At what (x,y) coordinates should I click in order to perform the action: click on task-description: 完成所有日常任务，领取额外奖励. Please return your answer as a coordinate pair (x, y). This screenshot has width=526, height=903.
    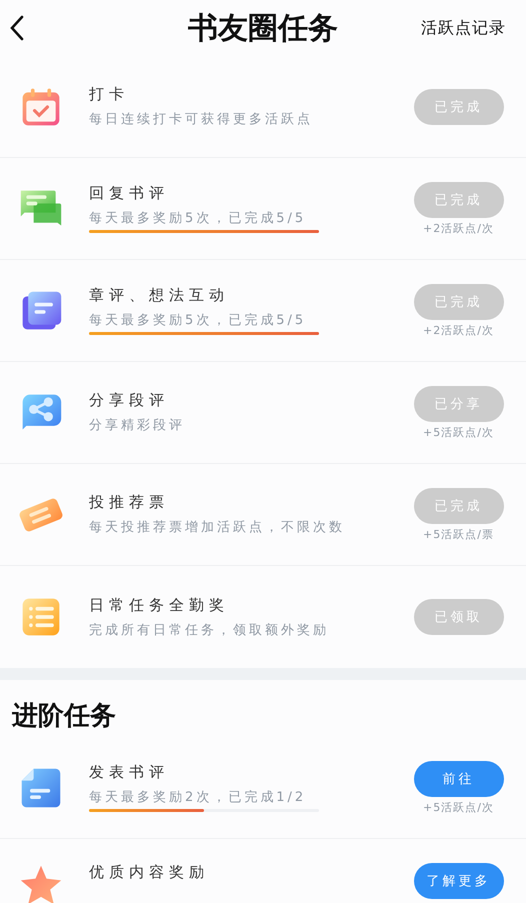
    Looking at the image, I should click on (209, 630).